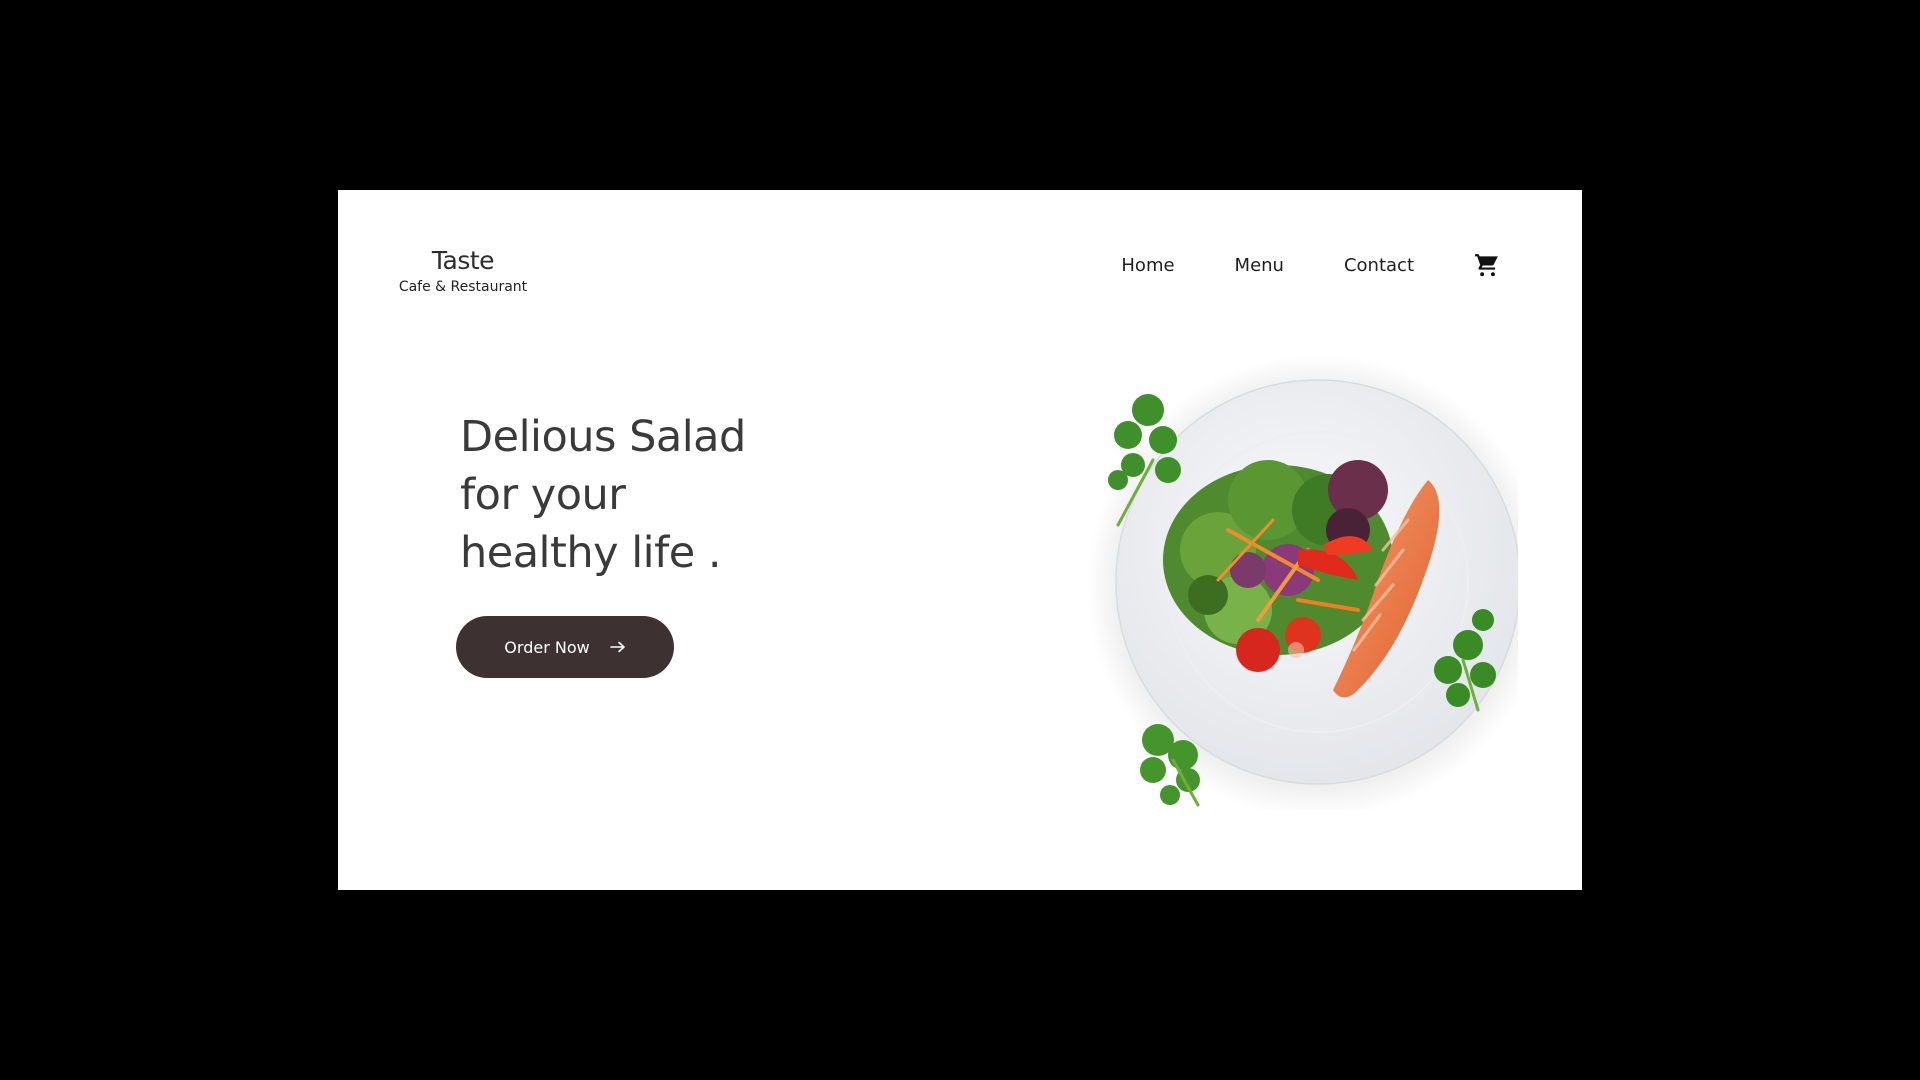  I want to click on headline-line-3: healthy life ., so click(591, 553).